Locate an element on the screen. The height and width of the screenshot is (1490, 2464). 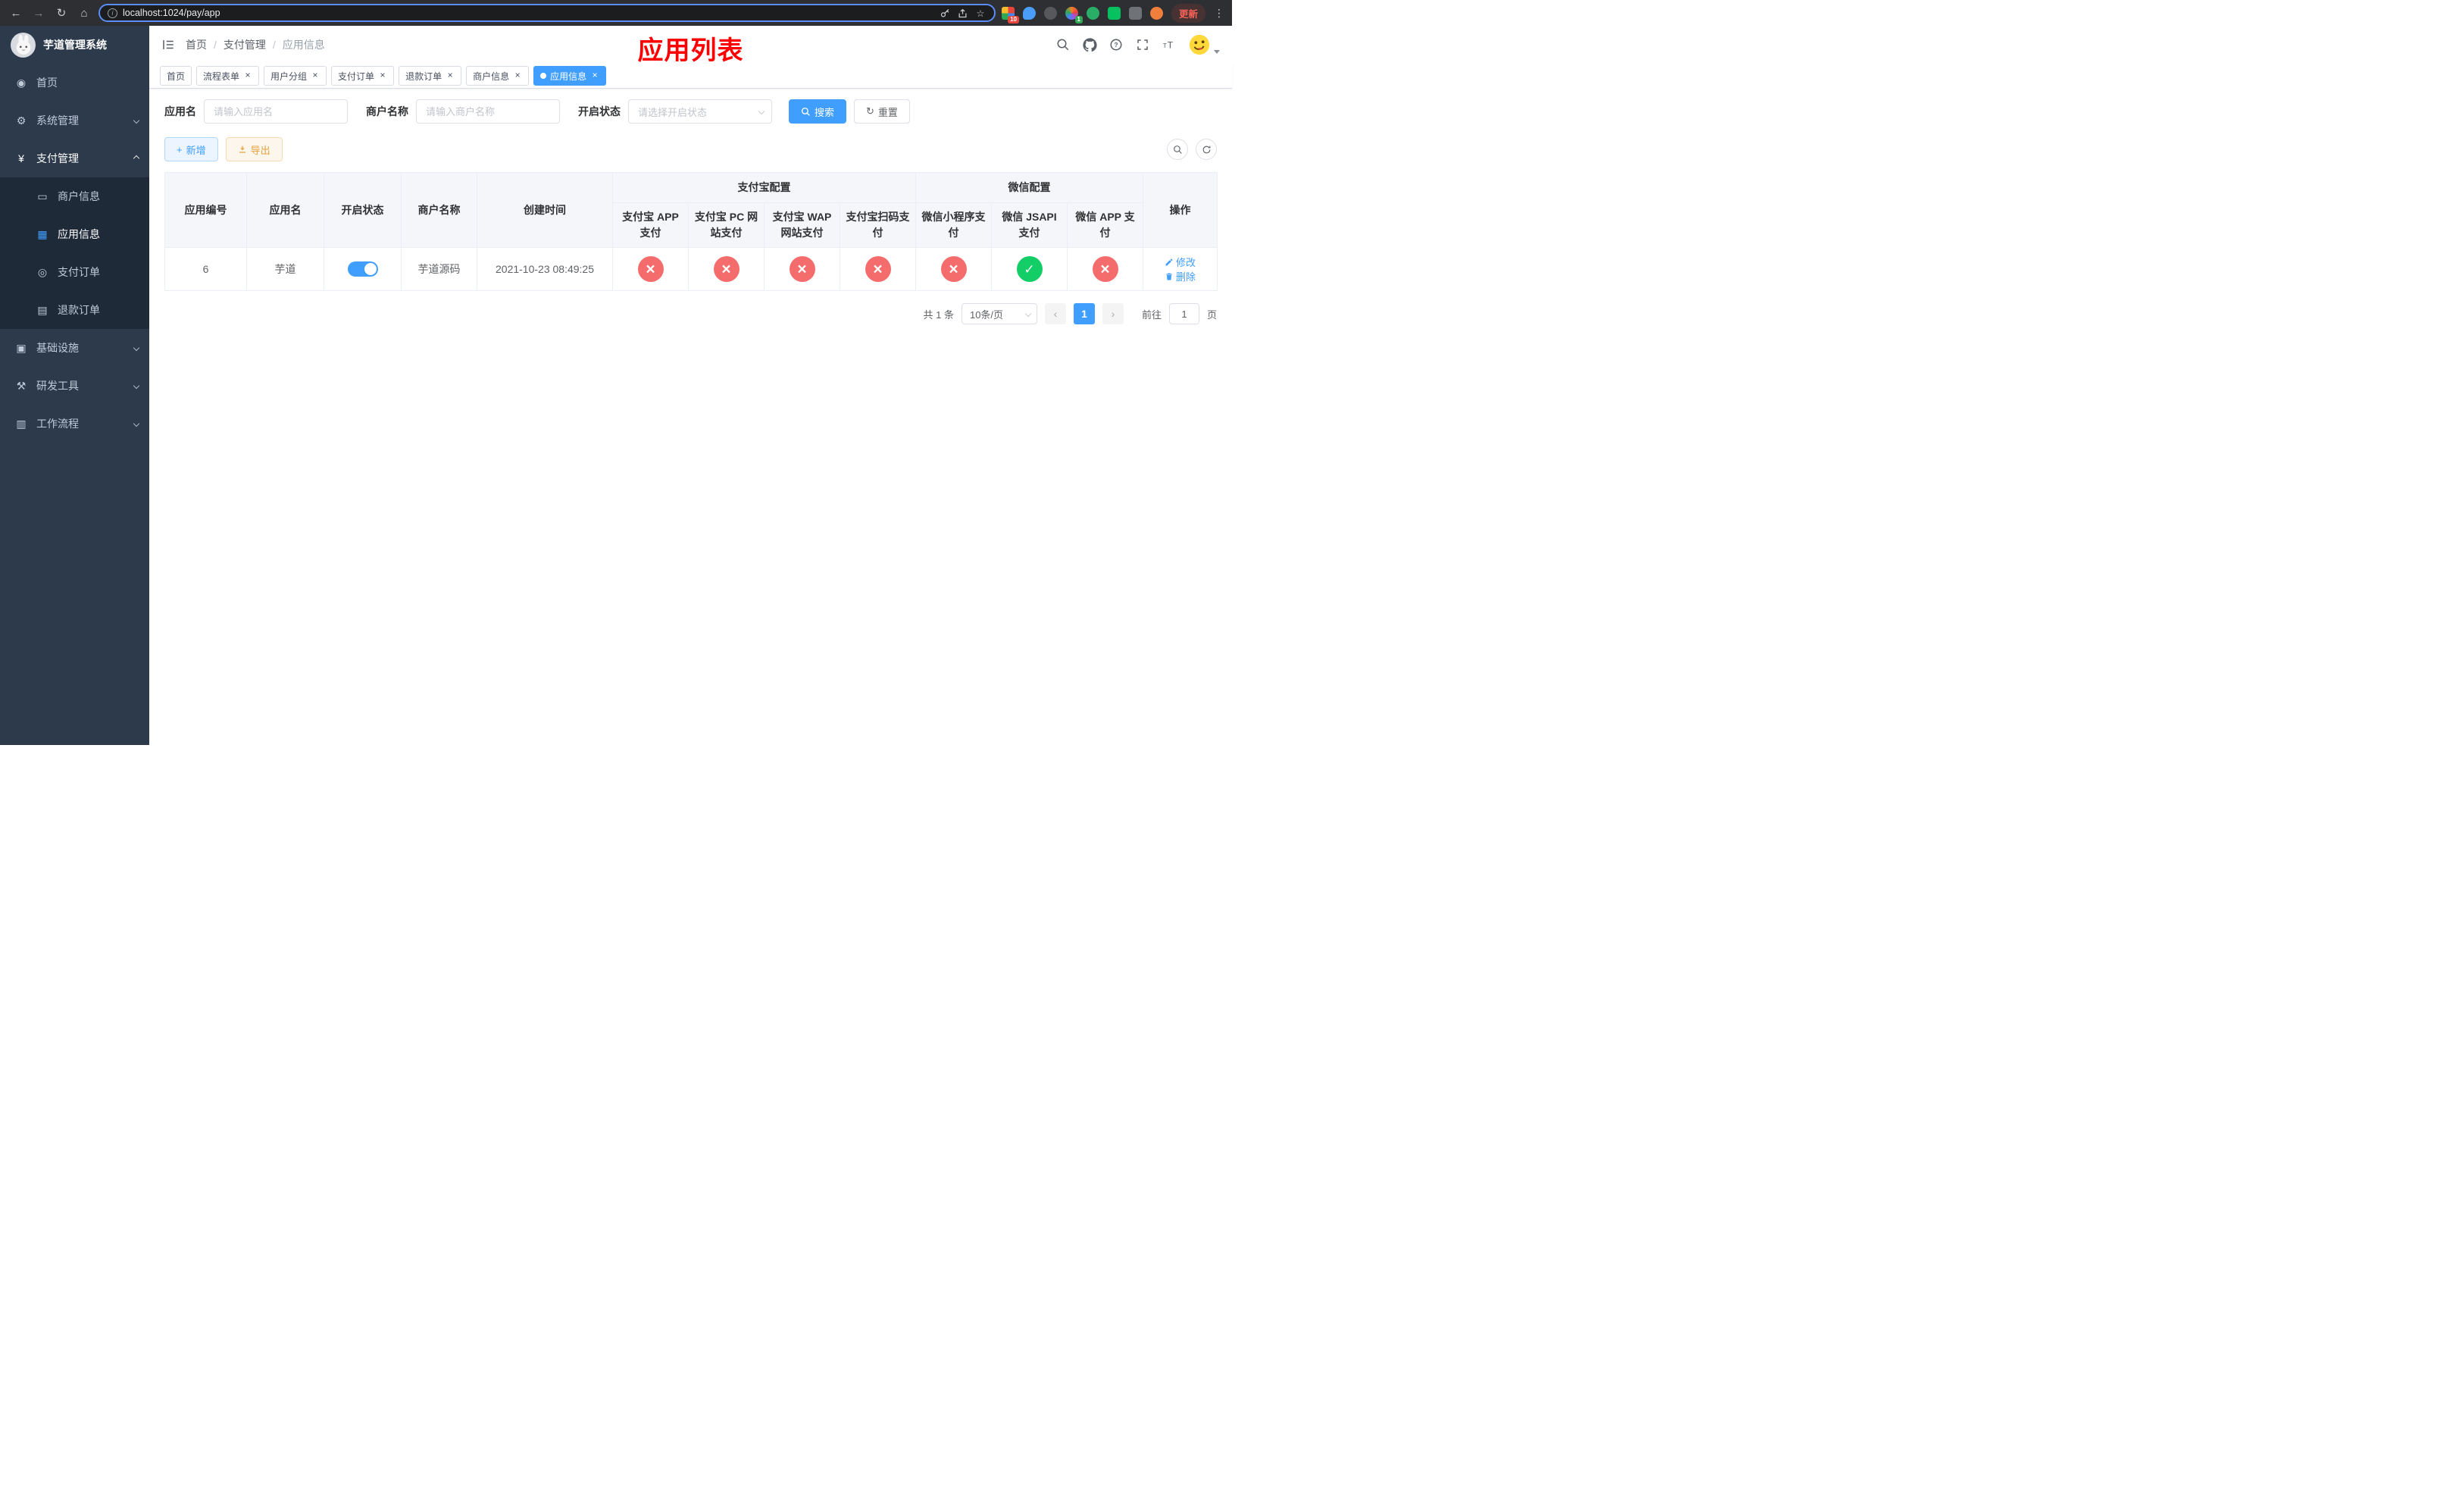
tab-label: 退款订单 is located at coordinates (423, 76).